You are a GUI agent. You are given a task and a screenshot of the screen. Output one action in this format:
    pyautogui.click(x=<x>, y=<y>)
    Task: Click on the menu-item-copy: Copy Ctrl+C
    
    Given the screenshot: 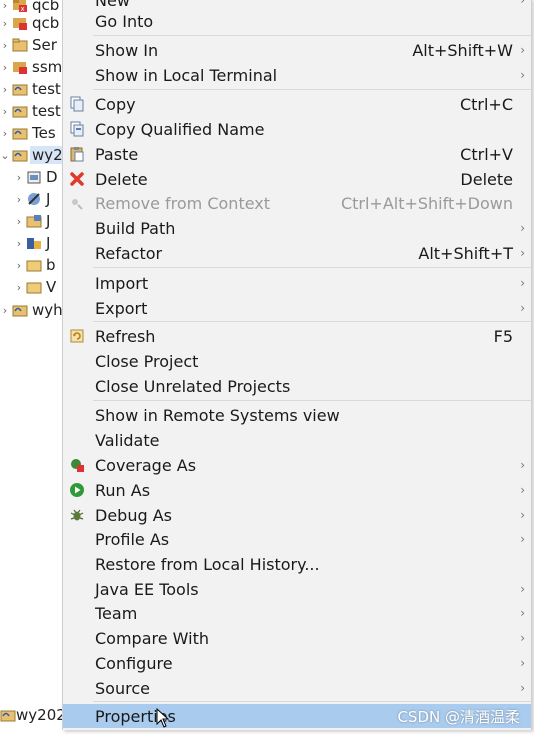 What is the action you would take?
    pyautogui.click(x=297, y=104)
    